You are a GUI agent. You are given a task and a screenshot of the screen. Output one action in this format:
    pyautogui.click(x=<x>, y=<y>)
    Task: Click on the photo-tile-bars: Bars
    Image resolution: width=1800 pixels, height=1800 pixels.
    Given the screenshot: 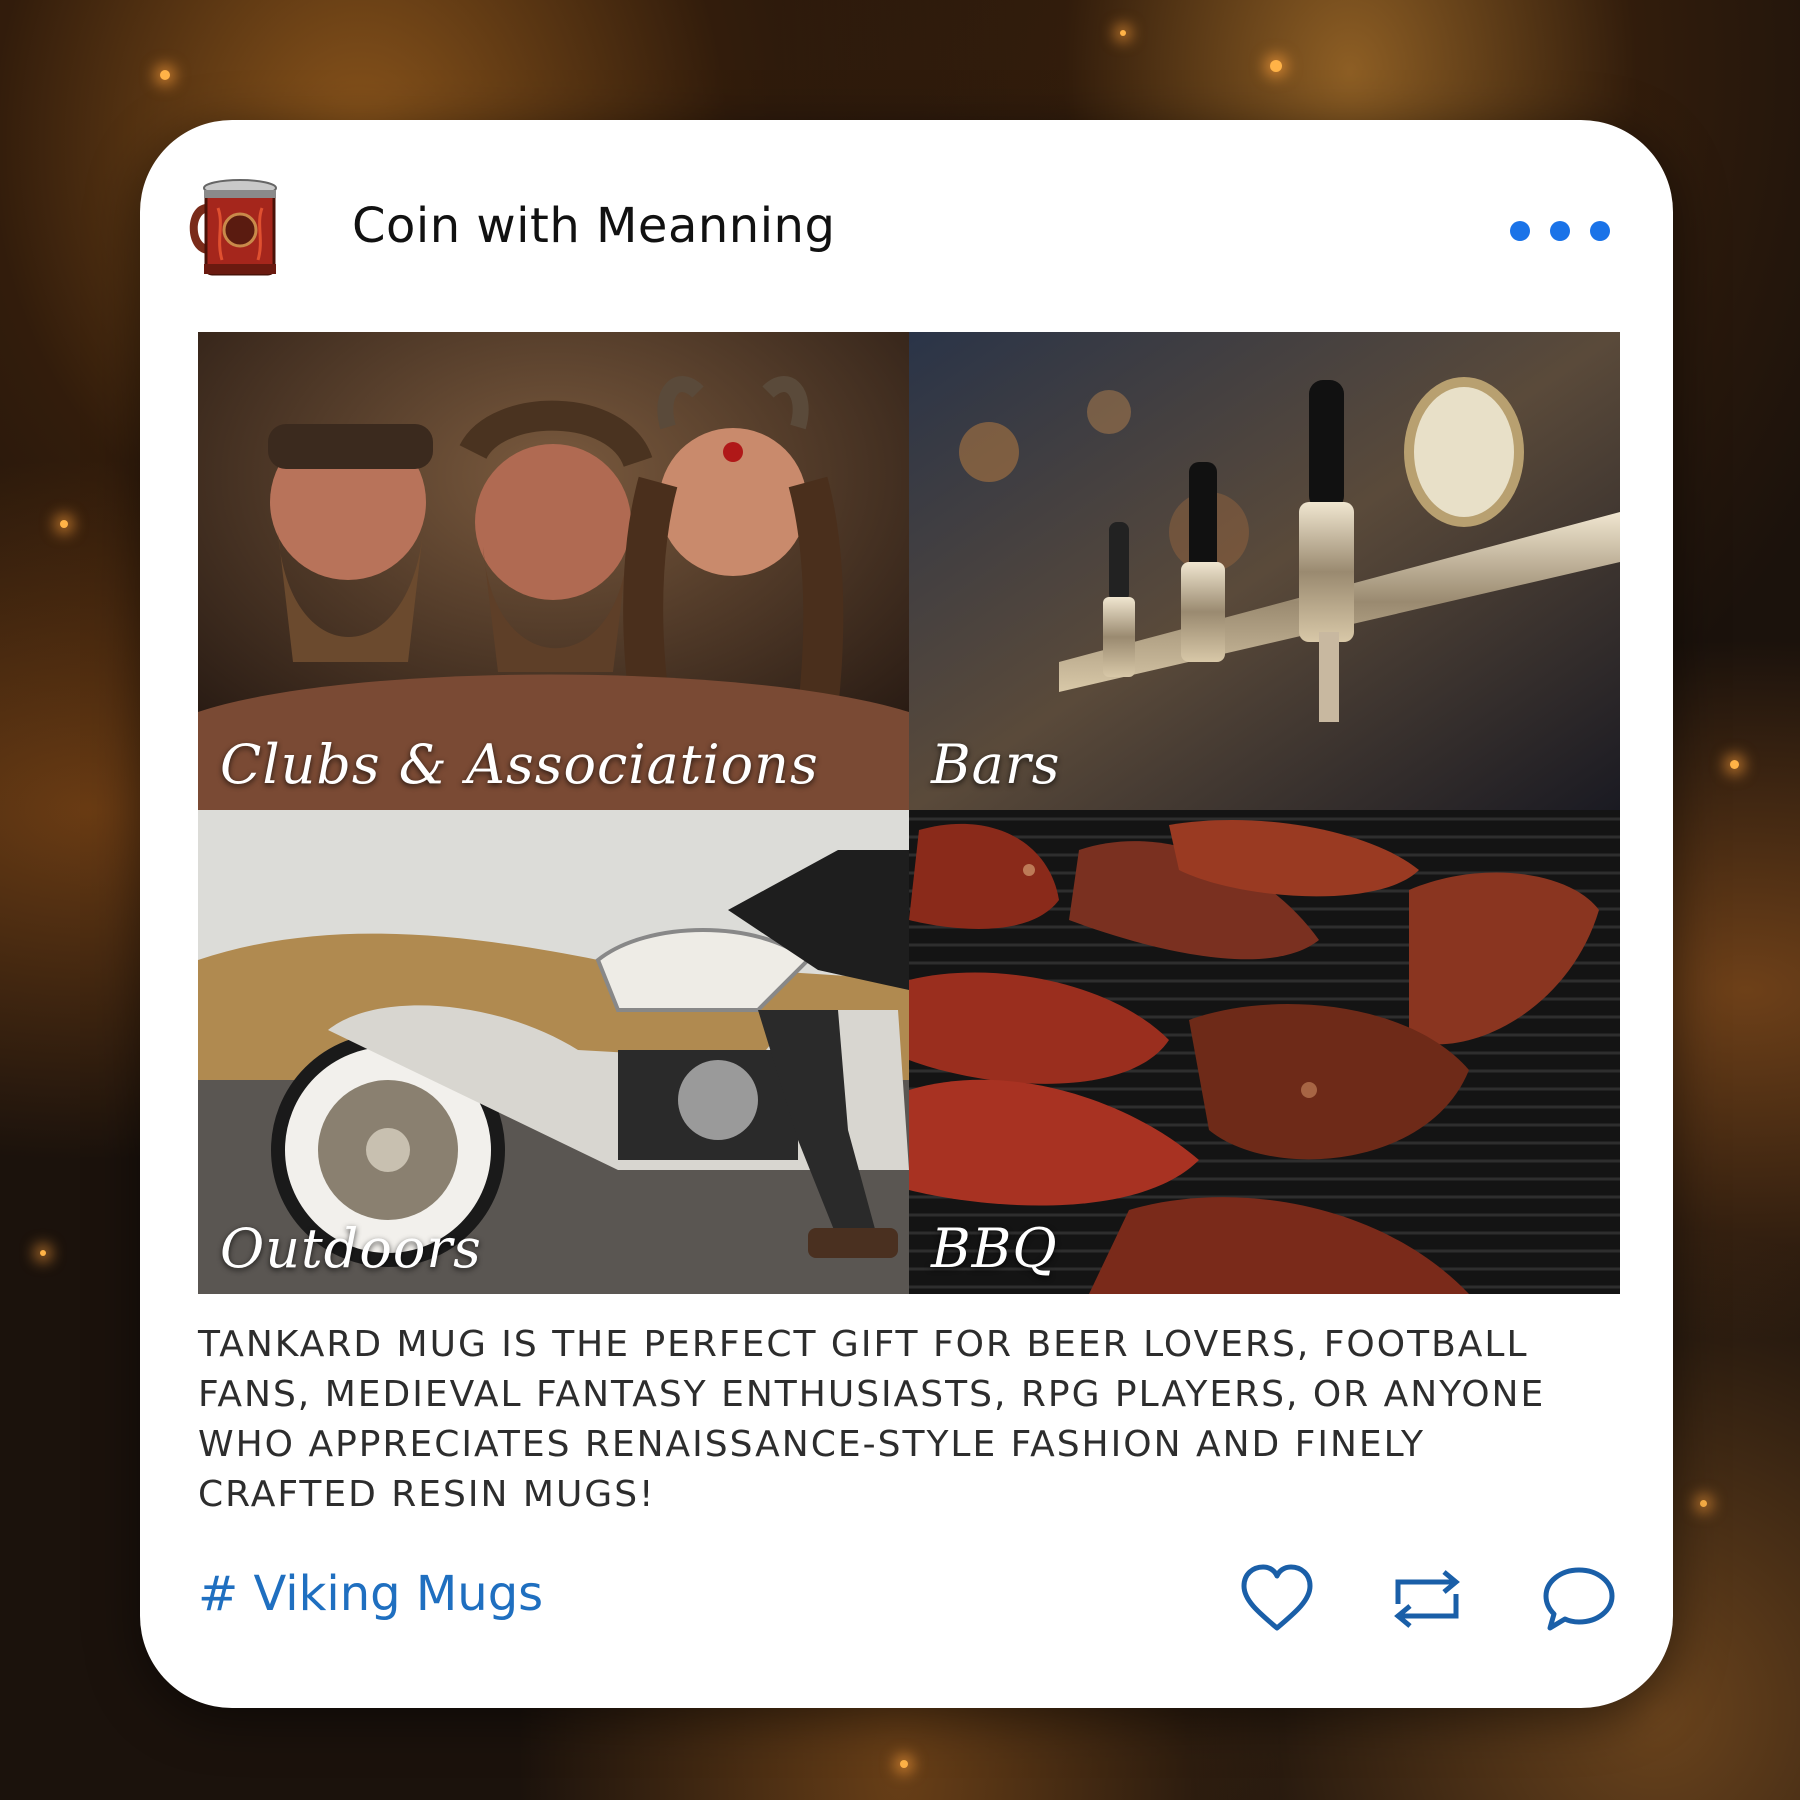 What is the action you would take?
    pyautogui.click(x=1264, y=571)
    